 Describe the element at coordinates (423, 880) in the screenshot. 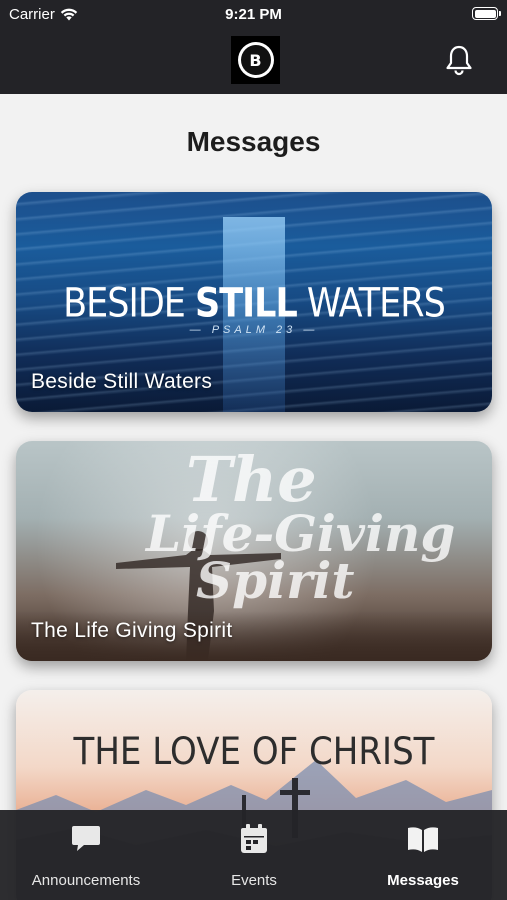

I see `tab-label: Messages` at that location.